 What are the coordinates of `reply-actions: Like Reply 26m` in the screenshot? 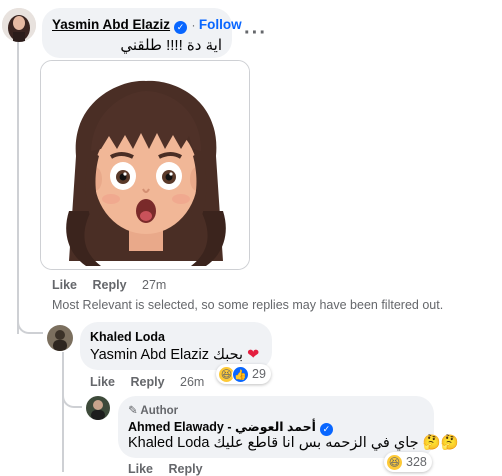 It's located at (153, 382).